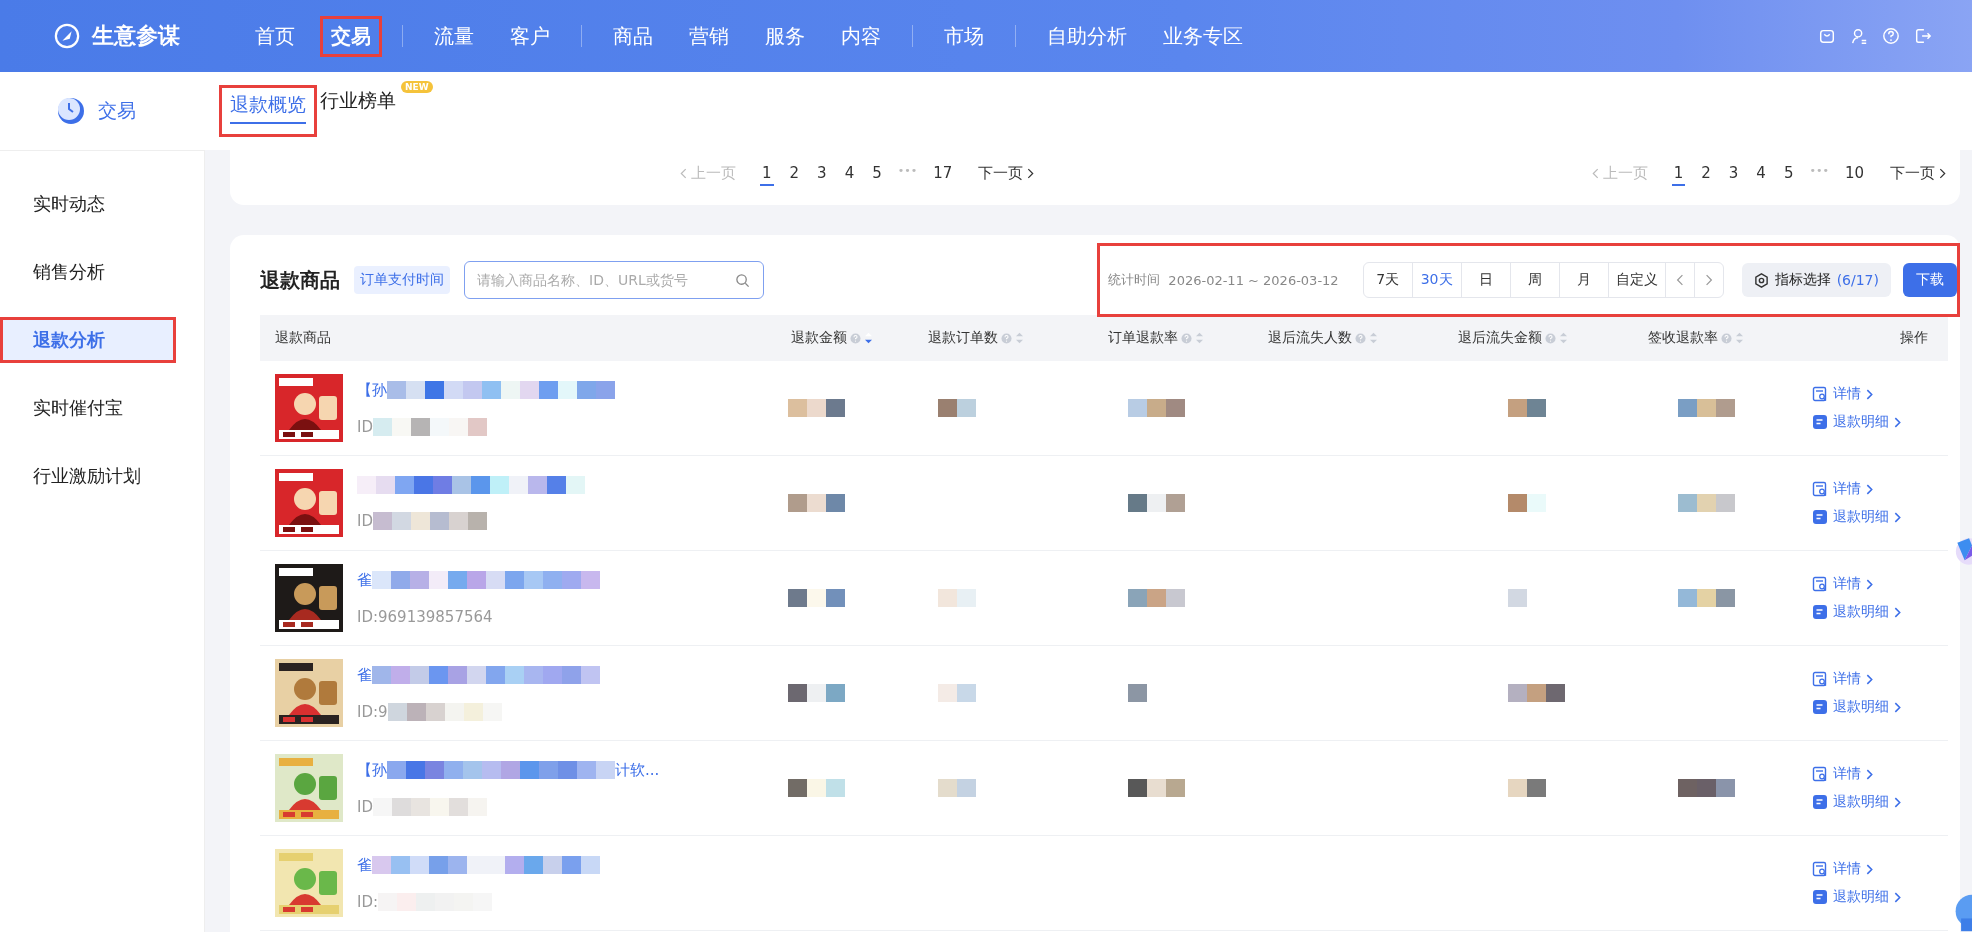 This screenshot has width=1972, height=932. Describe the element at coordinates (372, 711) in the screenshot. I see `product-id: ID:9` at that location.